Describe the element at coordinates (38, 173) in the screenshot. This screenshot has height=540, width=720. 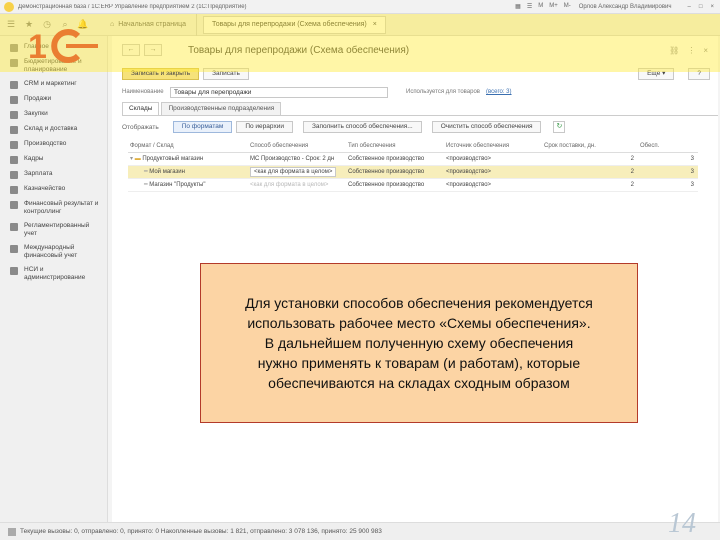
I see `sidebar-item-label: Зарплата` at that location.